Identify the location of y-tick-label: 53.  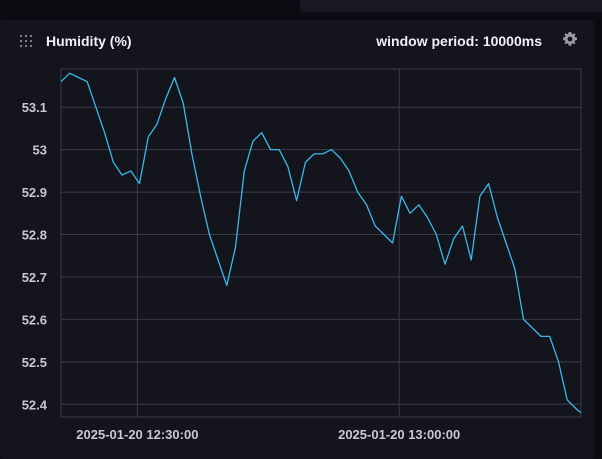
(40, 150).